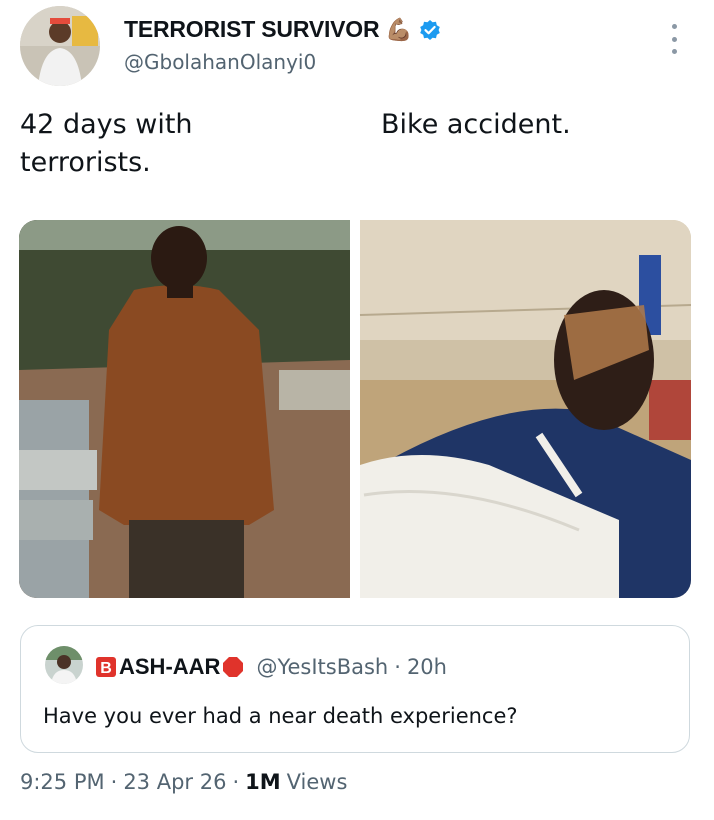  I want to click on tweet-text-right: Bike accident., so click(476, 124).